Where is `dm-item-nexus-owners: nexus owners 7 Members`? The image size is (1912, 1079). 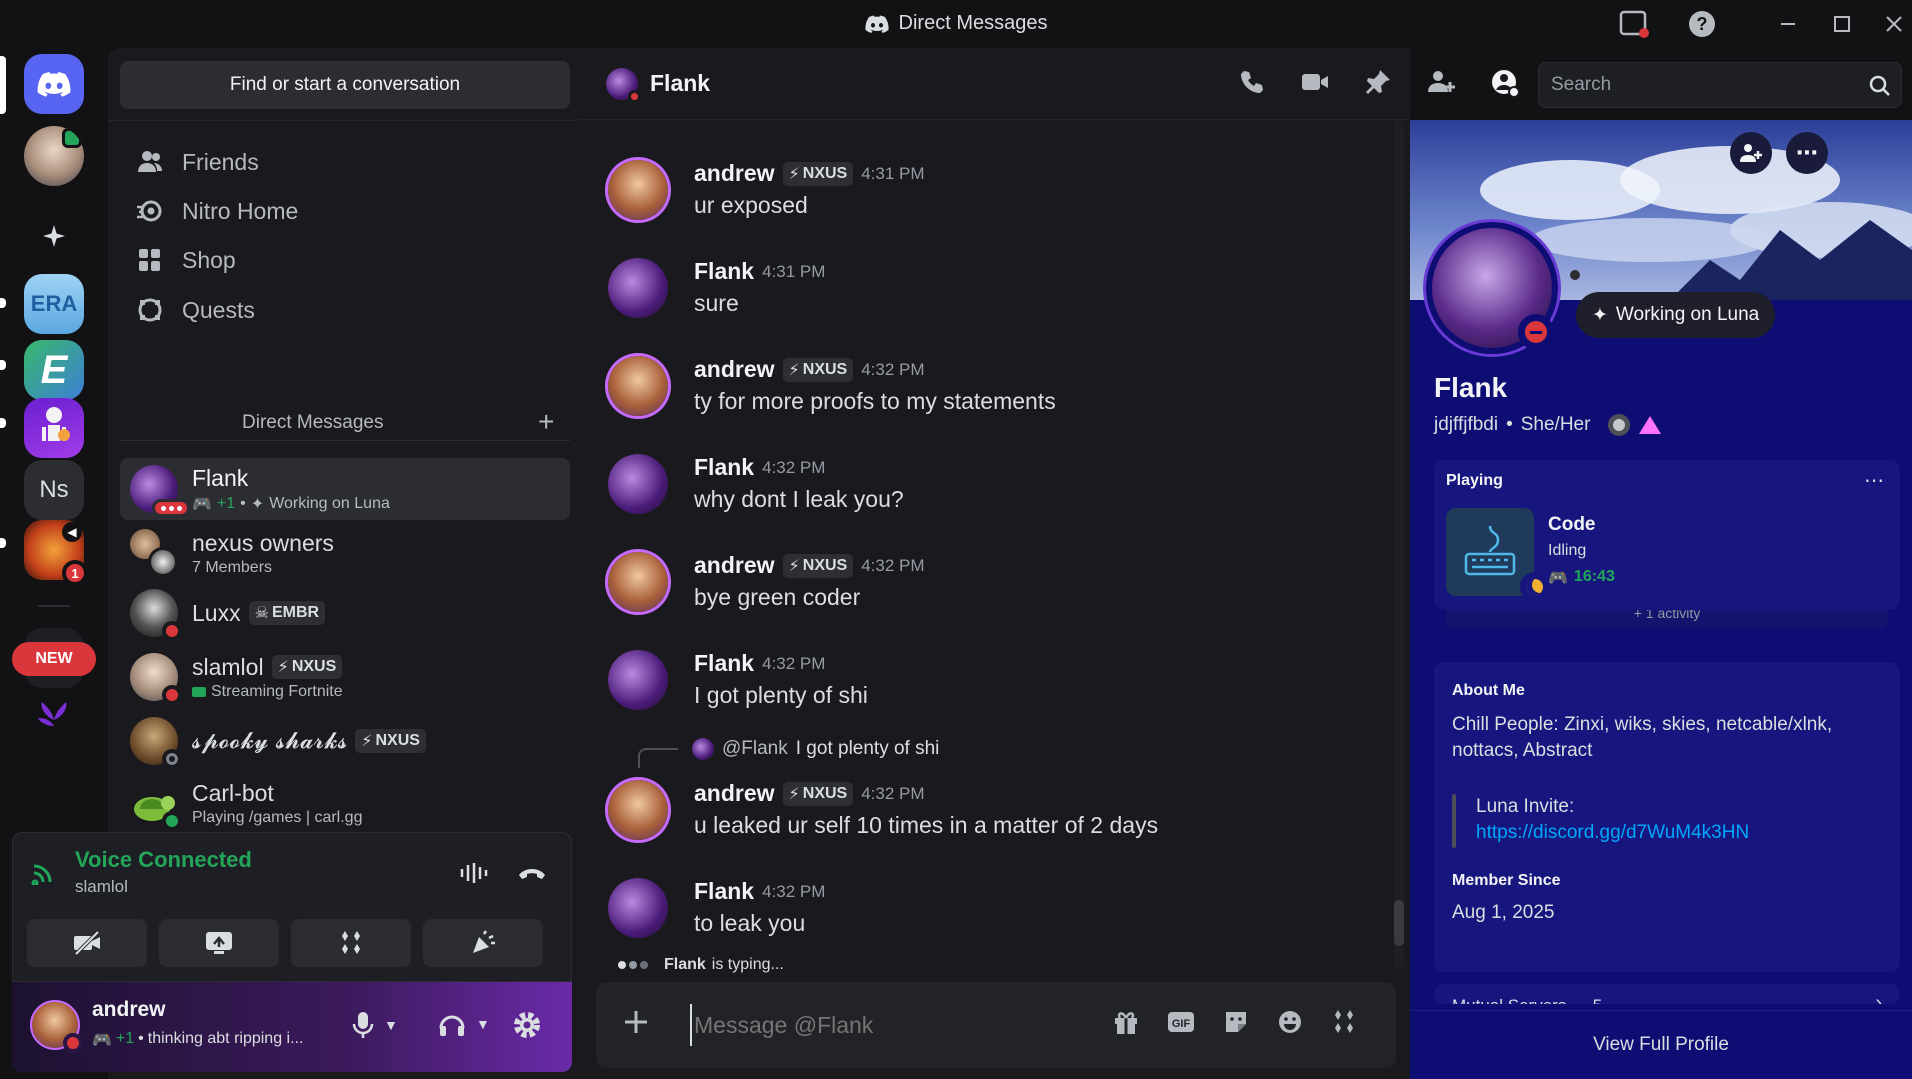
dm-item-nexus-owners: nexus owners 7 Members is located at coordinates (345, 553).